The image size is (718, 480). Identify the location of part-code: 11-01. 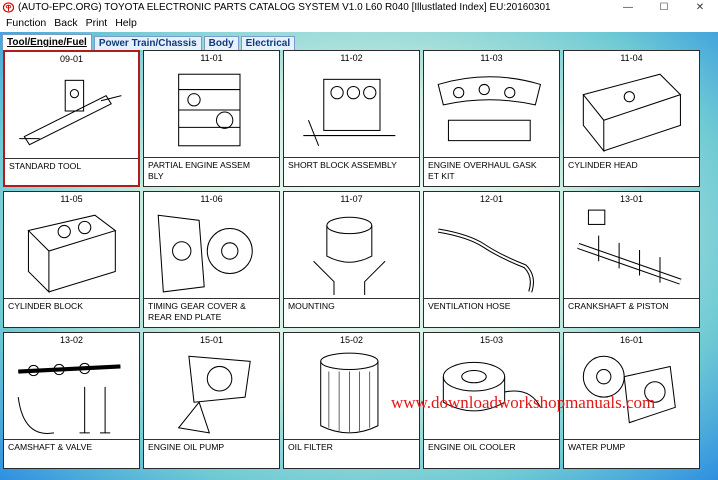
(211, 58).